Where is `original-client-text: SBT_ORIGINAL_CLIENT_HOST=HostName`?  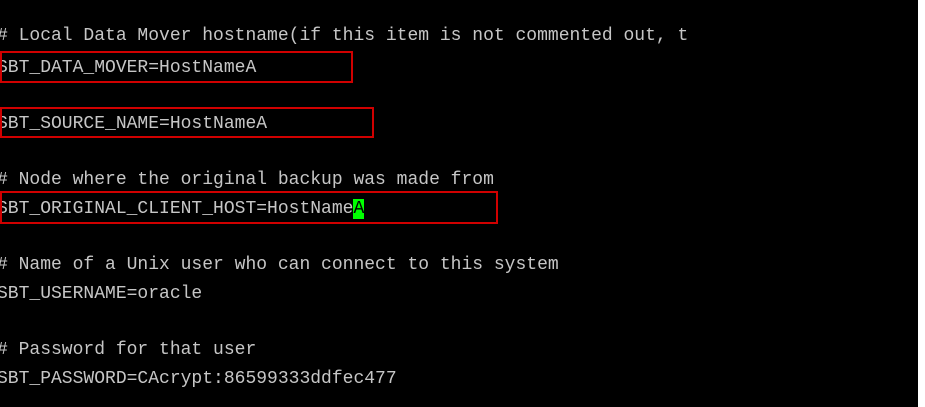
original-client-text: SBT_ORIGINAL_CLIENT_HOST=HostName is located at coordinates (177, 209).